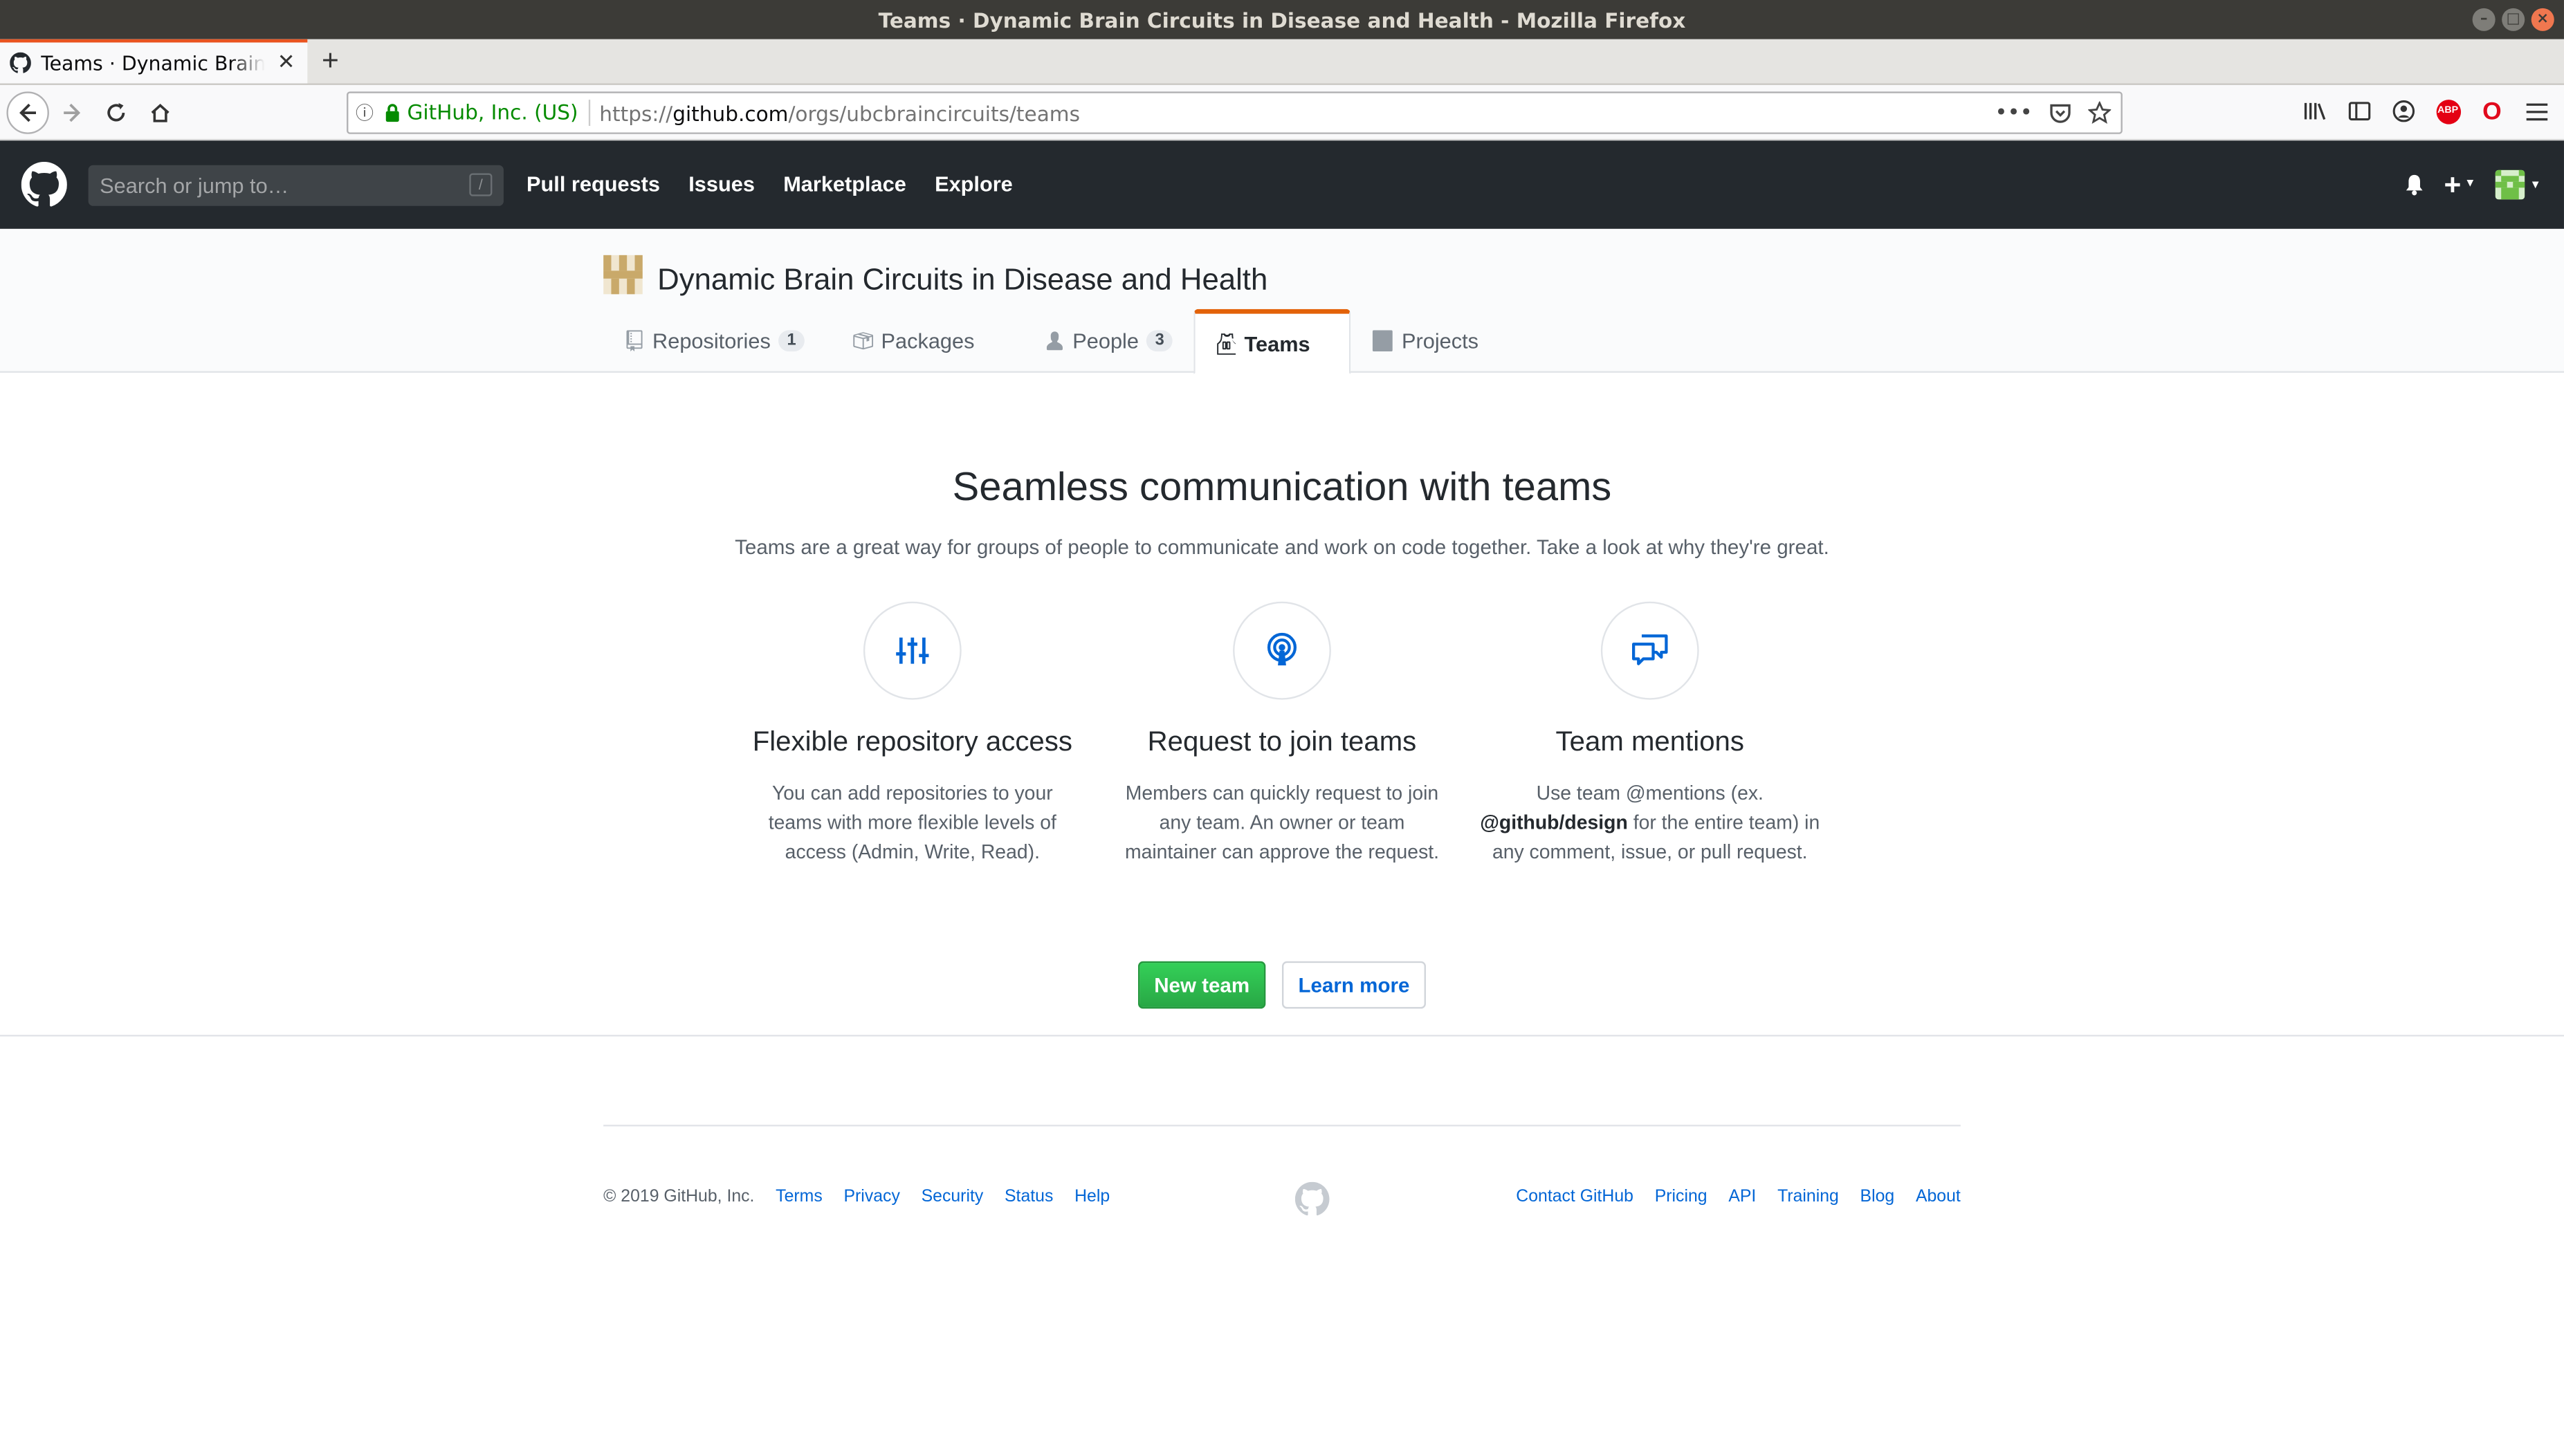 The height and width of the screenshot is (1456, 2564). Describe the element at coordinates (1202, 985) in the screenshot. I see `new-team-button: New team` at that location.